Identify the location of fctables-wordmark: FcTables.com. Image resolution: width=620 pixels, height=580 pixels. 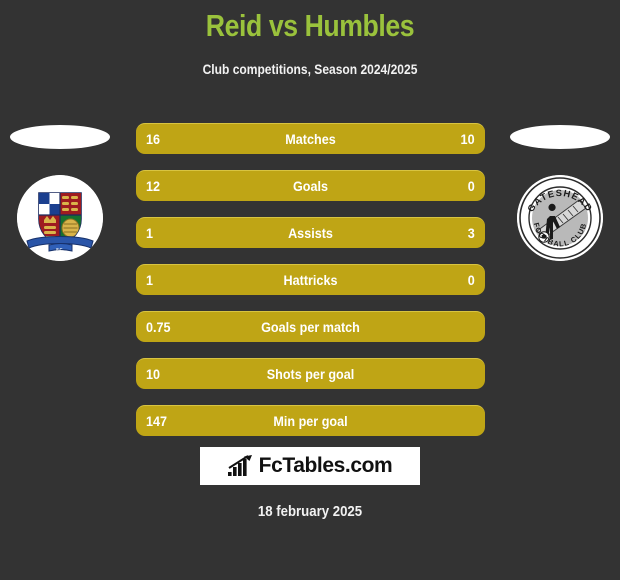
(325, 465).